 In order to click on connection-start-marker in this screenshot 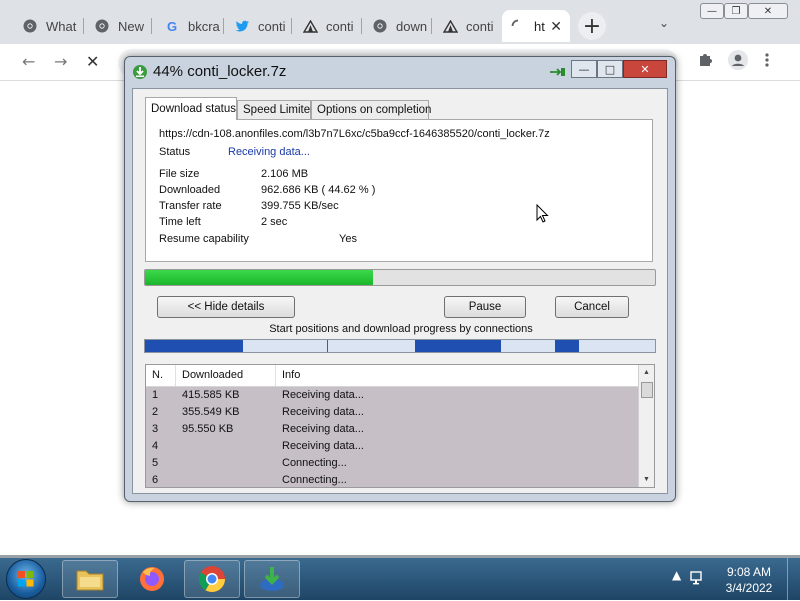, I will do `click(327, 346)`.